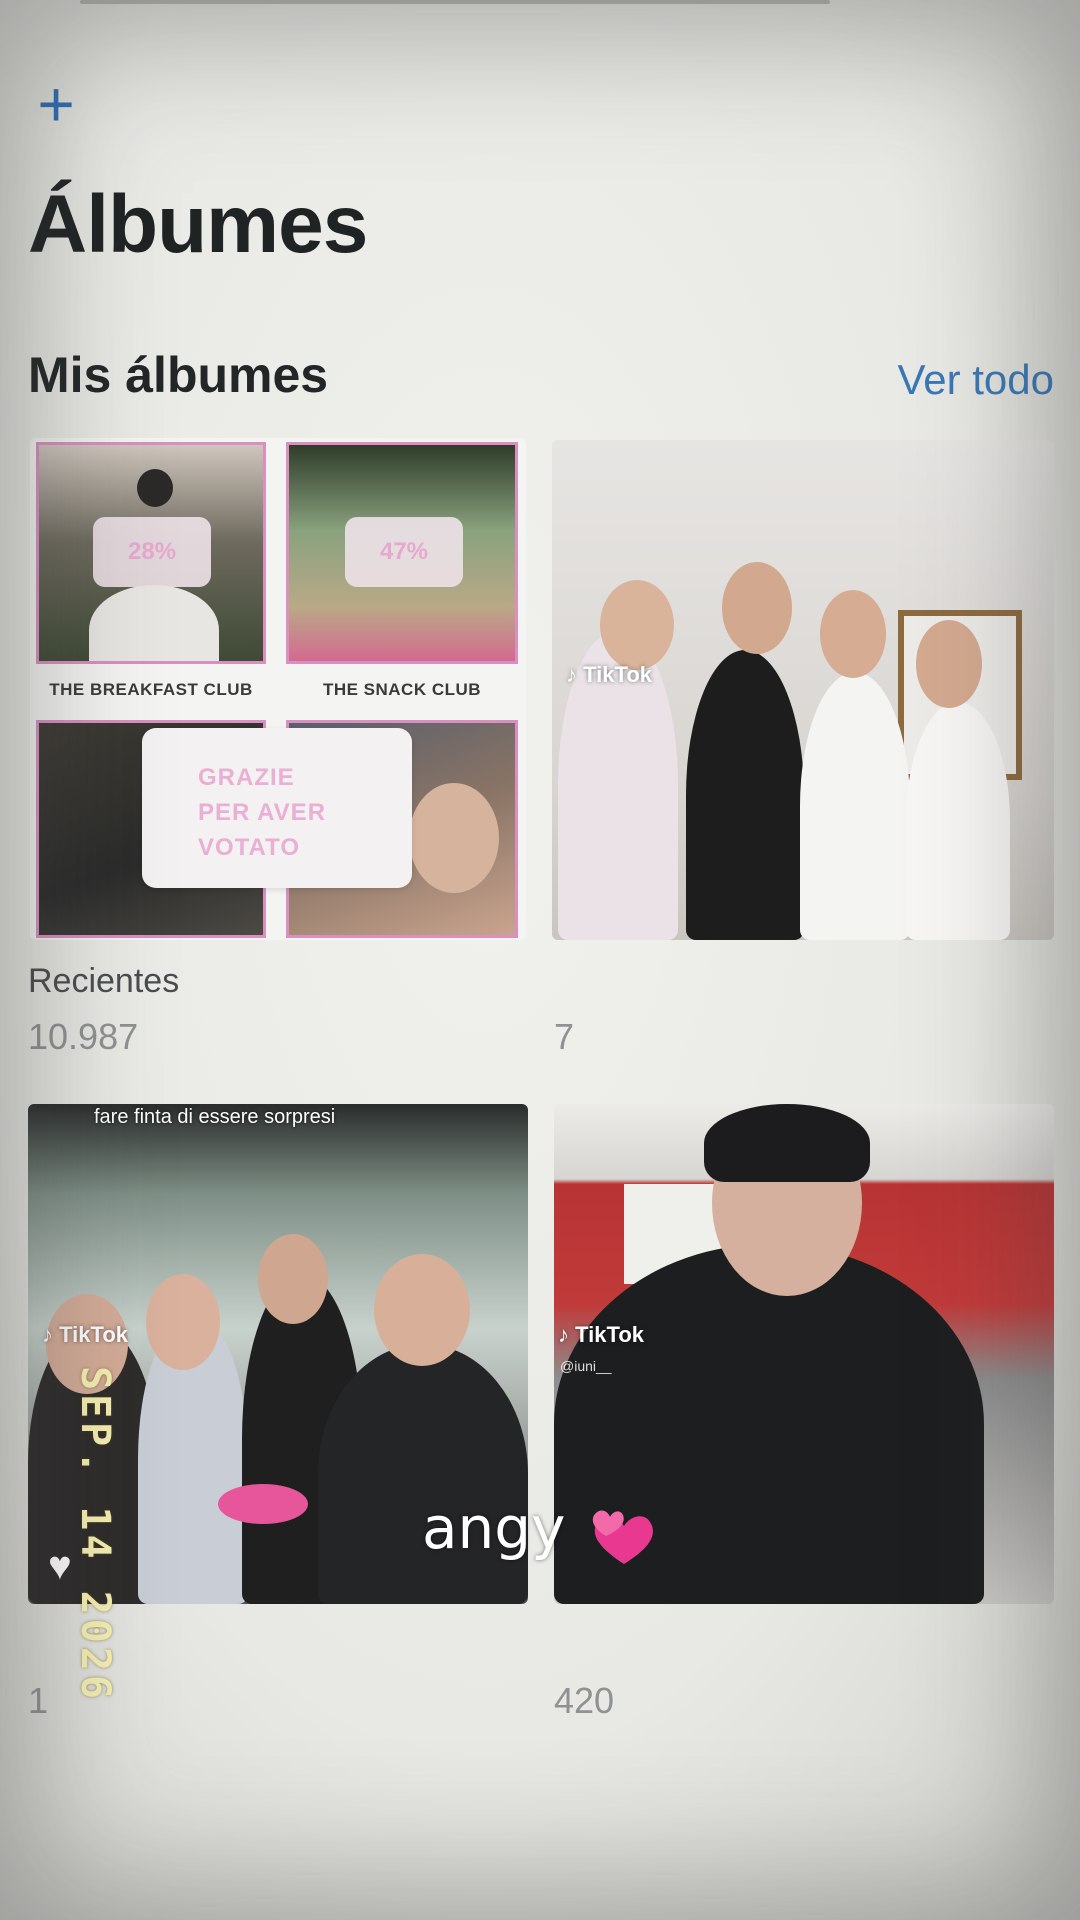 The image size is (1080, 1920). What do you see at coordinates (263, 1504) in the screenshot?
I see `pink-award` at bounding box center [263, 1504].